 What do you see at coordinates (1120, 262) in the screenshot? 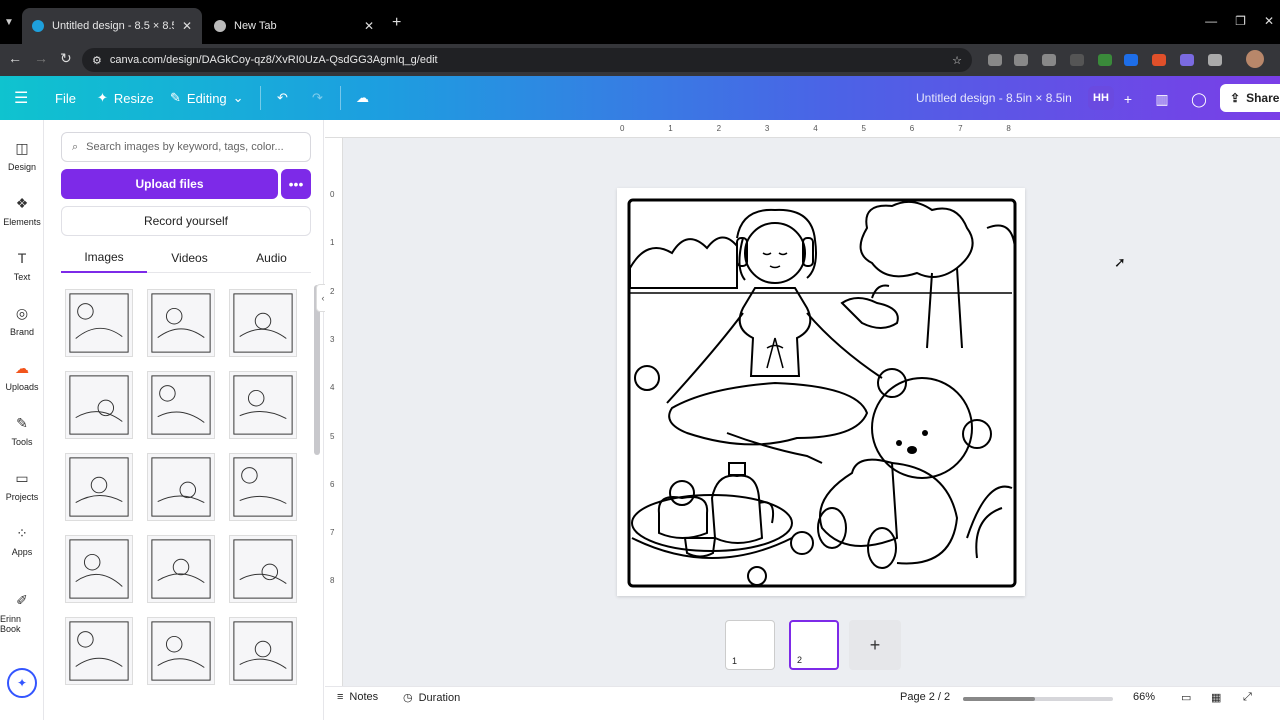
I see `mouse-cursor-icon: ➚` at bounding box center [1120, 262].